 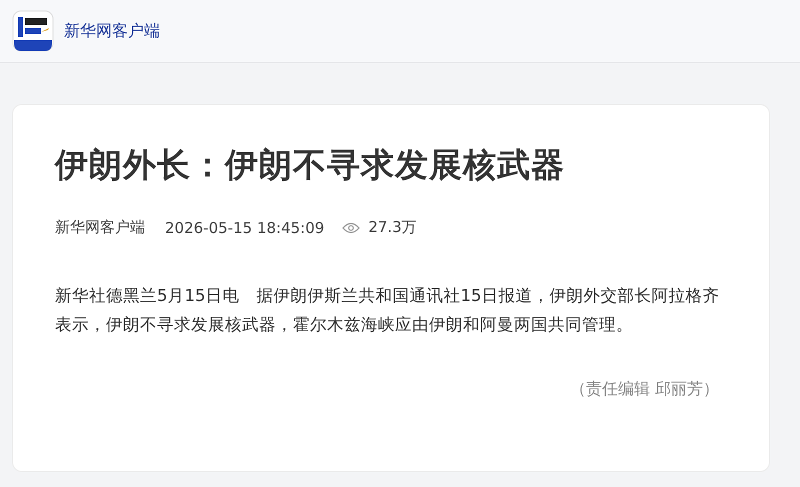 I want to click on app-name: 新华网客户端, so click(x=112, y=31).